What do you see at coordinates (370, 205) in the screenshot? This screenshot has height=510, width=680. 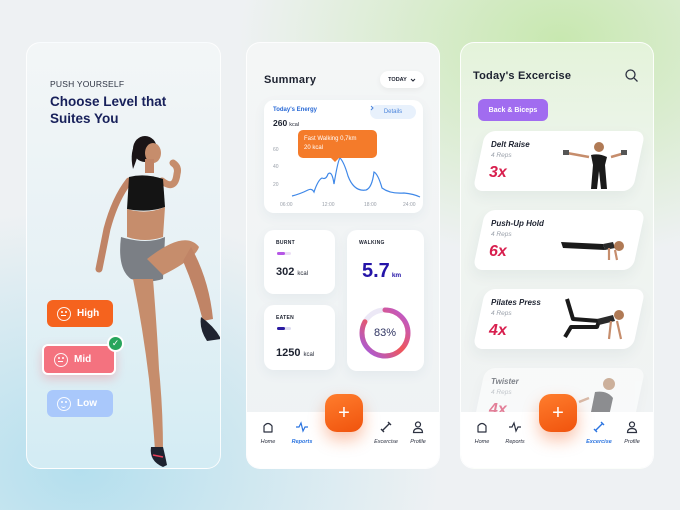 I see `x-tick: 18:00` at bounding box center [370, 205].